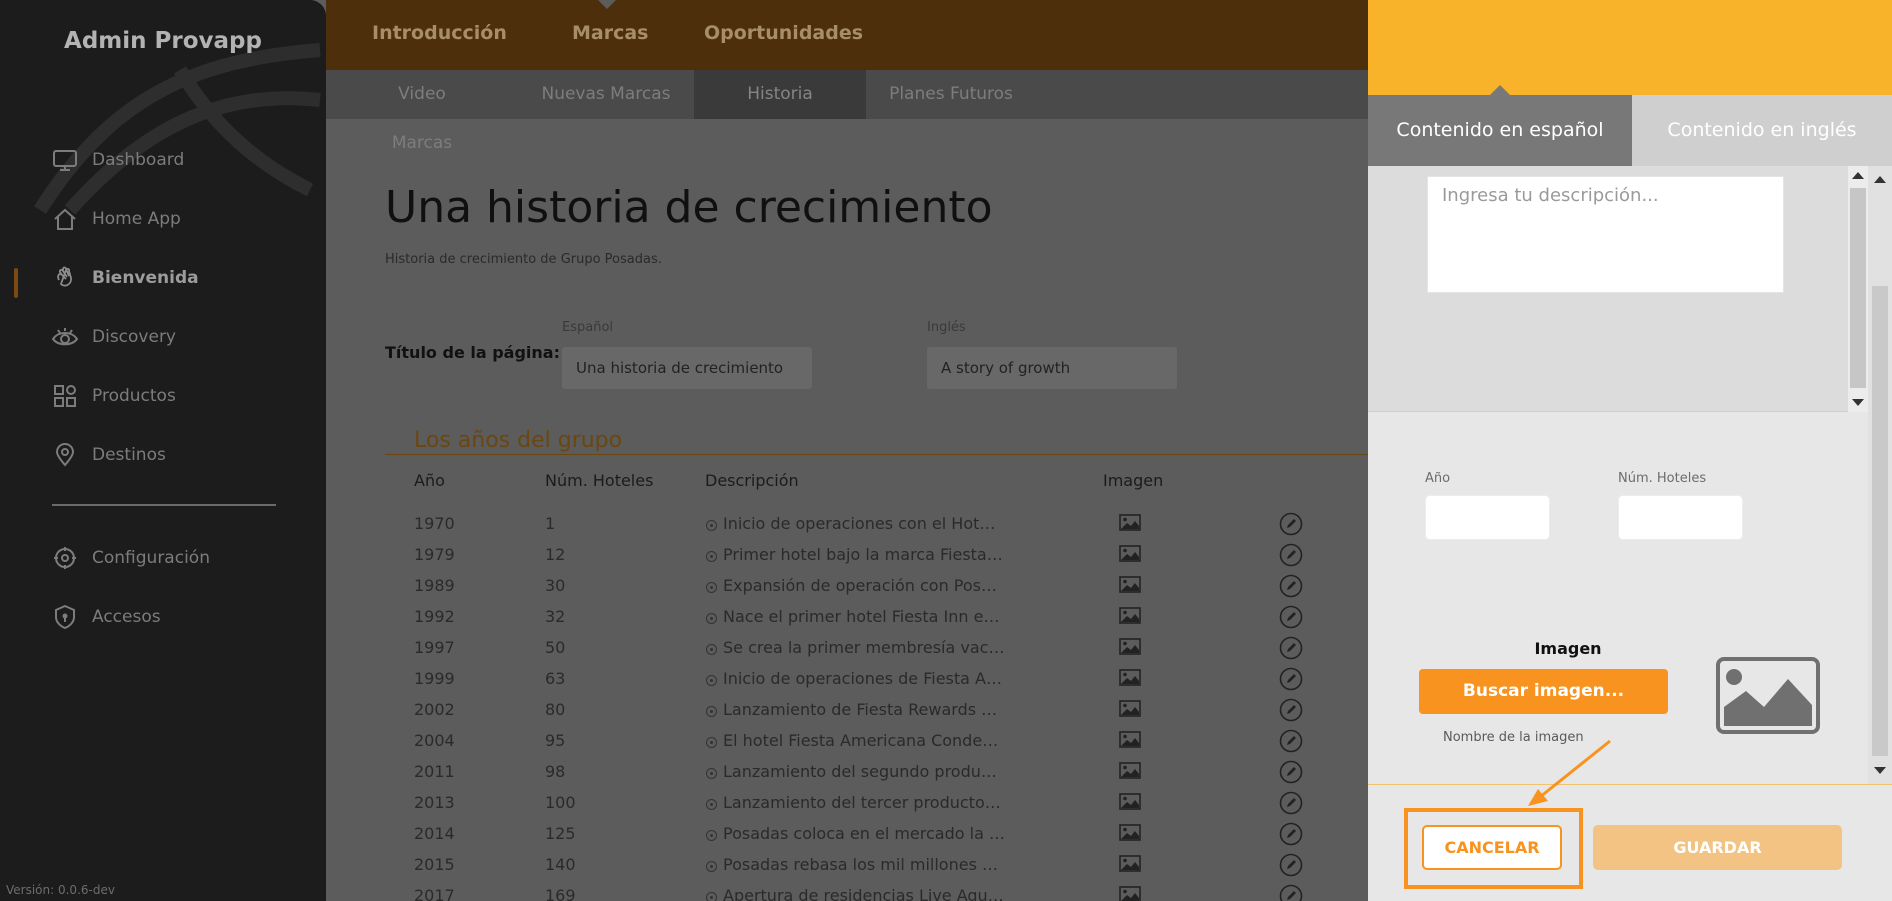 This screenshot has width=1892, height=901. What do you see at coordinates (434, 678) in the screenshot?
I see `row-year: 1999` at bounding box center [434, 678].